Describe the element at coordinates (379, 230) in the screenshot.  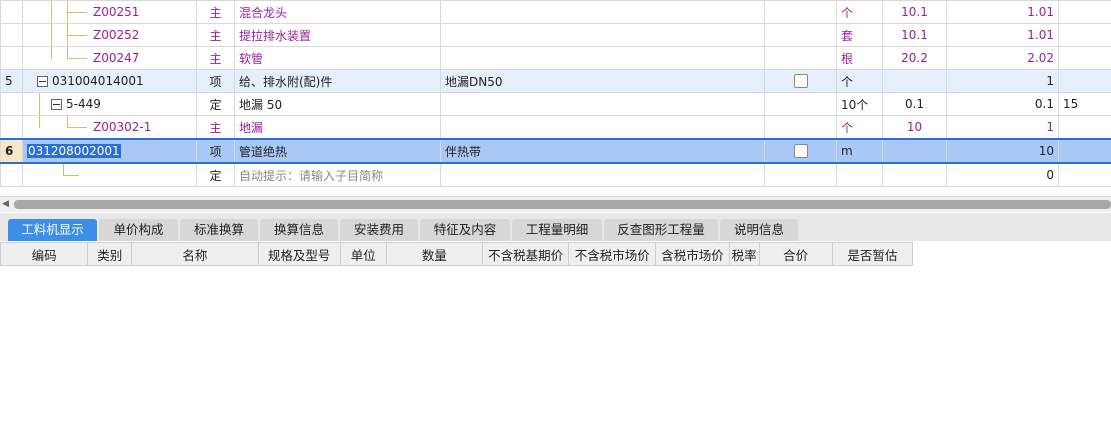
I see `tab-installation-fee: 安装费用` at that location.